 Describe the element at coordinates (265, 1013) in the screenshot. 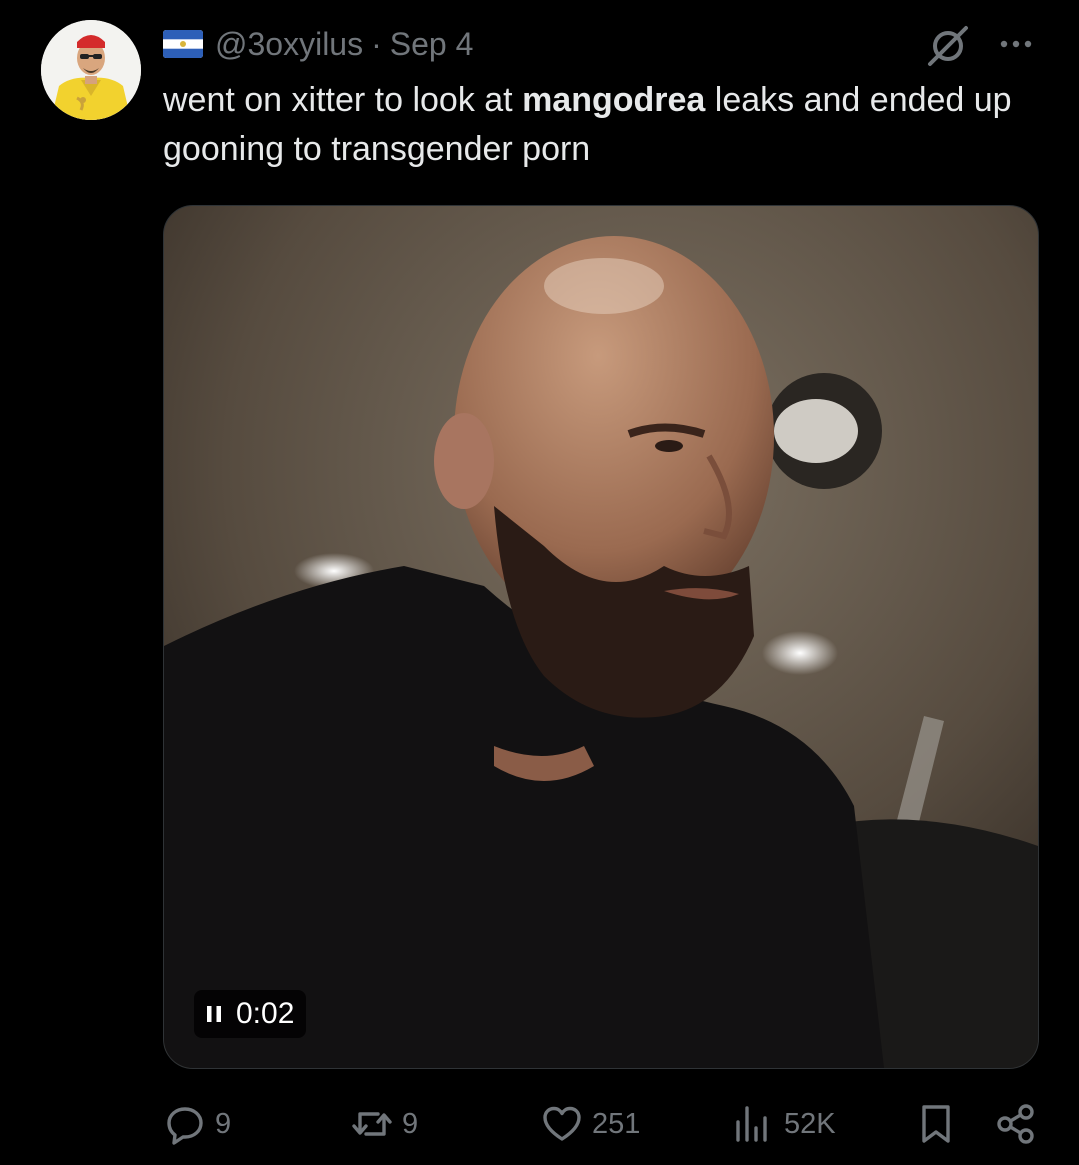

I see `video-timestamp: 0:02` at that location.